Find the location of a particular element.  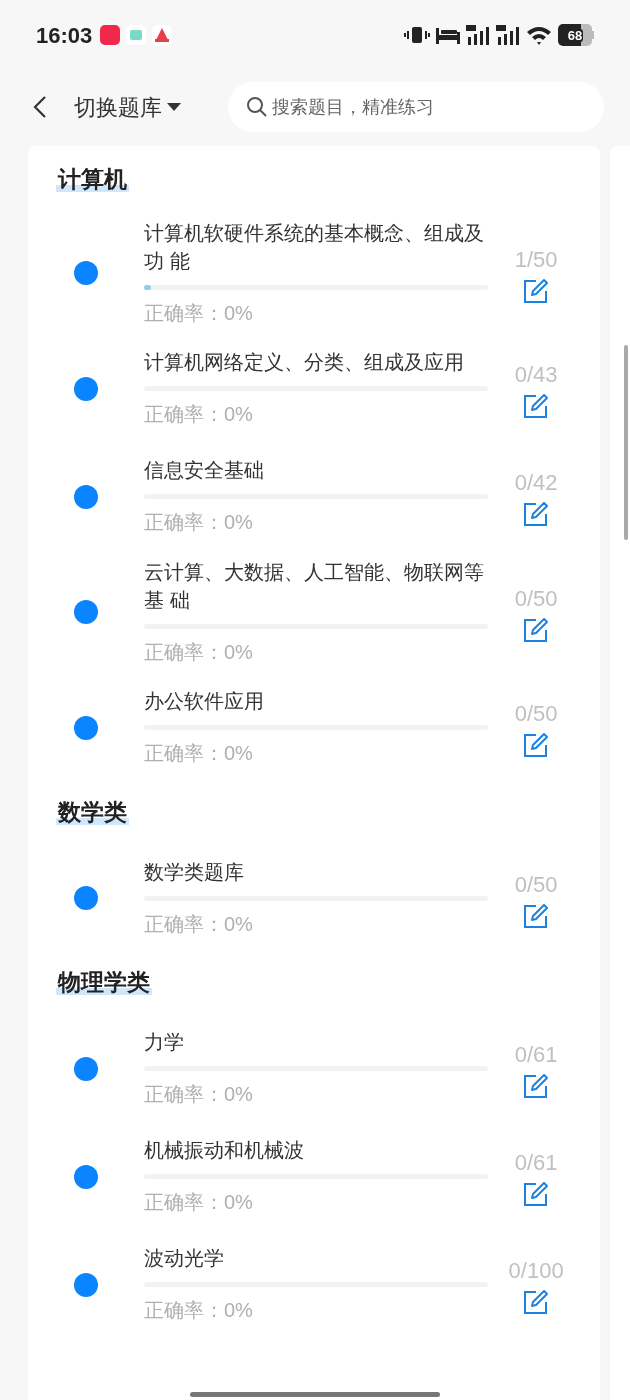

topic-title: 机械振动和机械波 is located at coordinates (224, 1150).